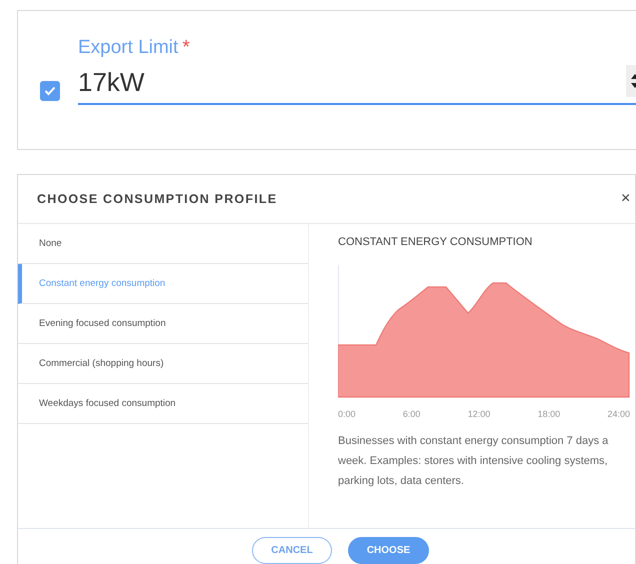 This screenshot has width=636, height=564. What do you see at coordinates (163, 364) in the screenshot?
I see `profile-item: Commercial (shopping hours)` at bounding box center [163, 364].